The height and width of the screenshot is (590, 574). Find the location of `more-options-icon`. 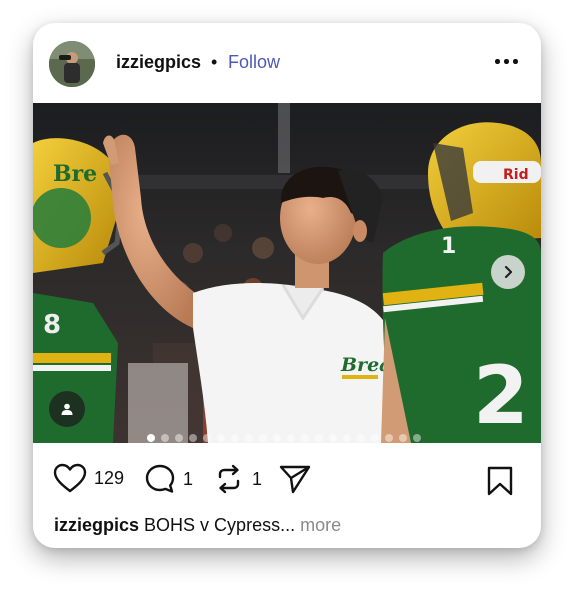

more-options-icon is located at coordinates (507, 61).